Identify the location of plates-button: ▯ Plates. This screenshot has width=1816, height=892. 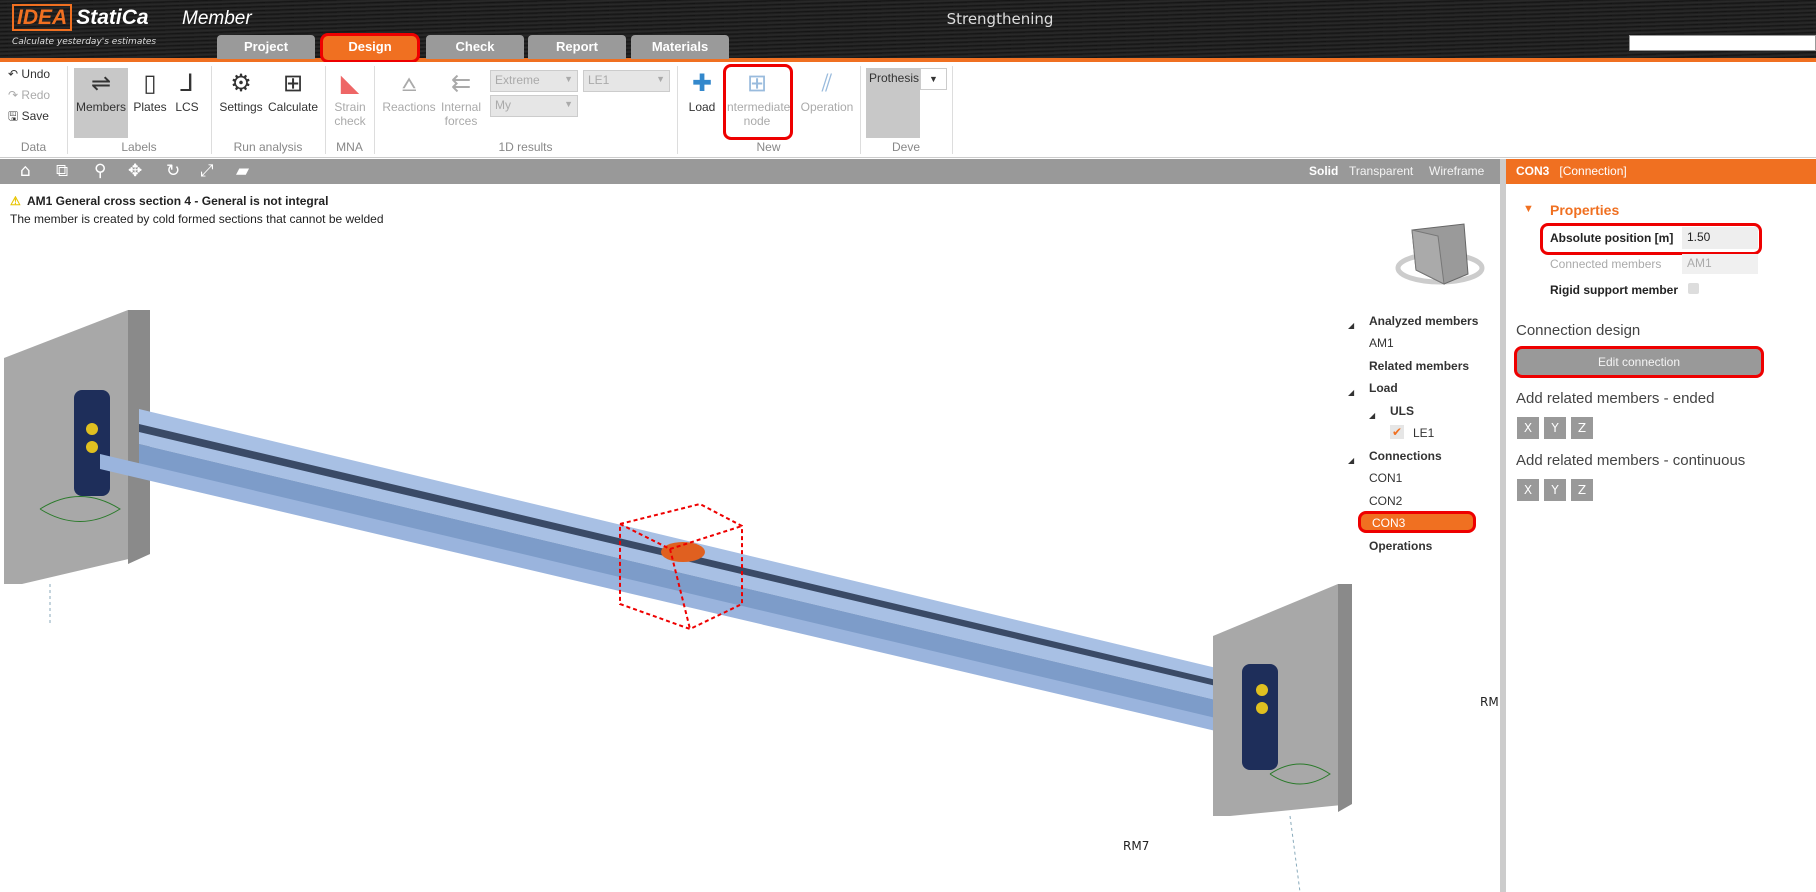
(150, 91).